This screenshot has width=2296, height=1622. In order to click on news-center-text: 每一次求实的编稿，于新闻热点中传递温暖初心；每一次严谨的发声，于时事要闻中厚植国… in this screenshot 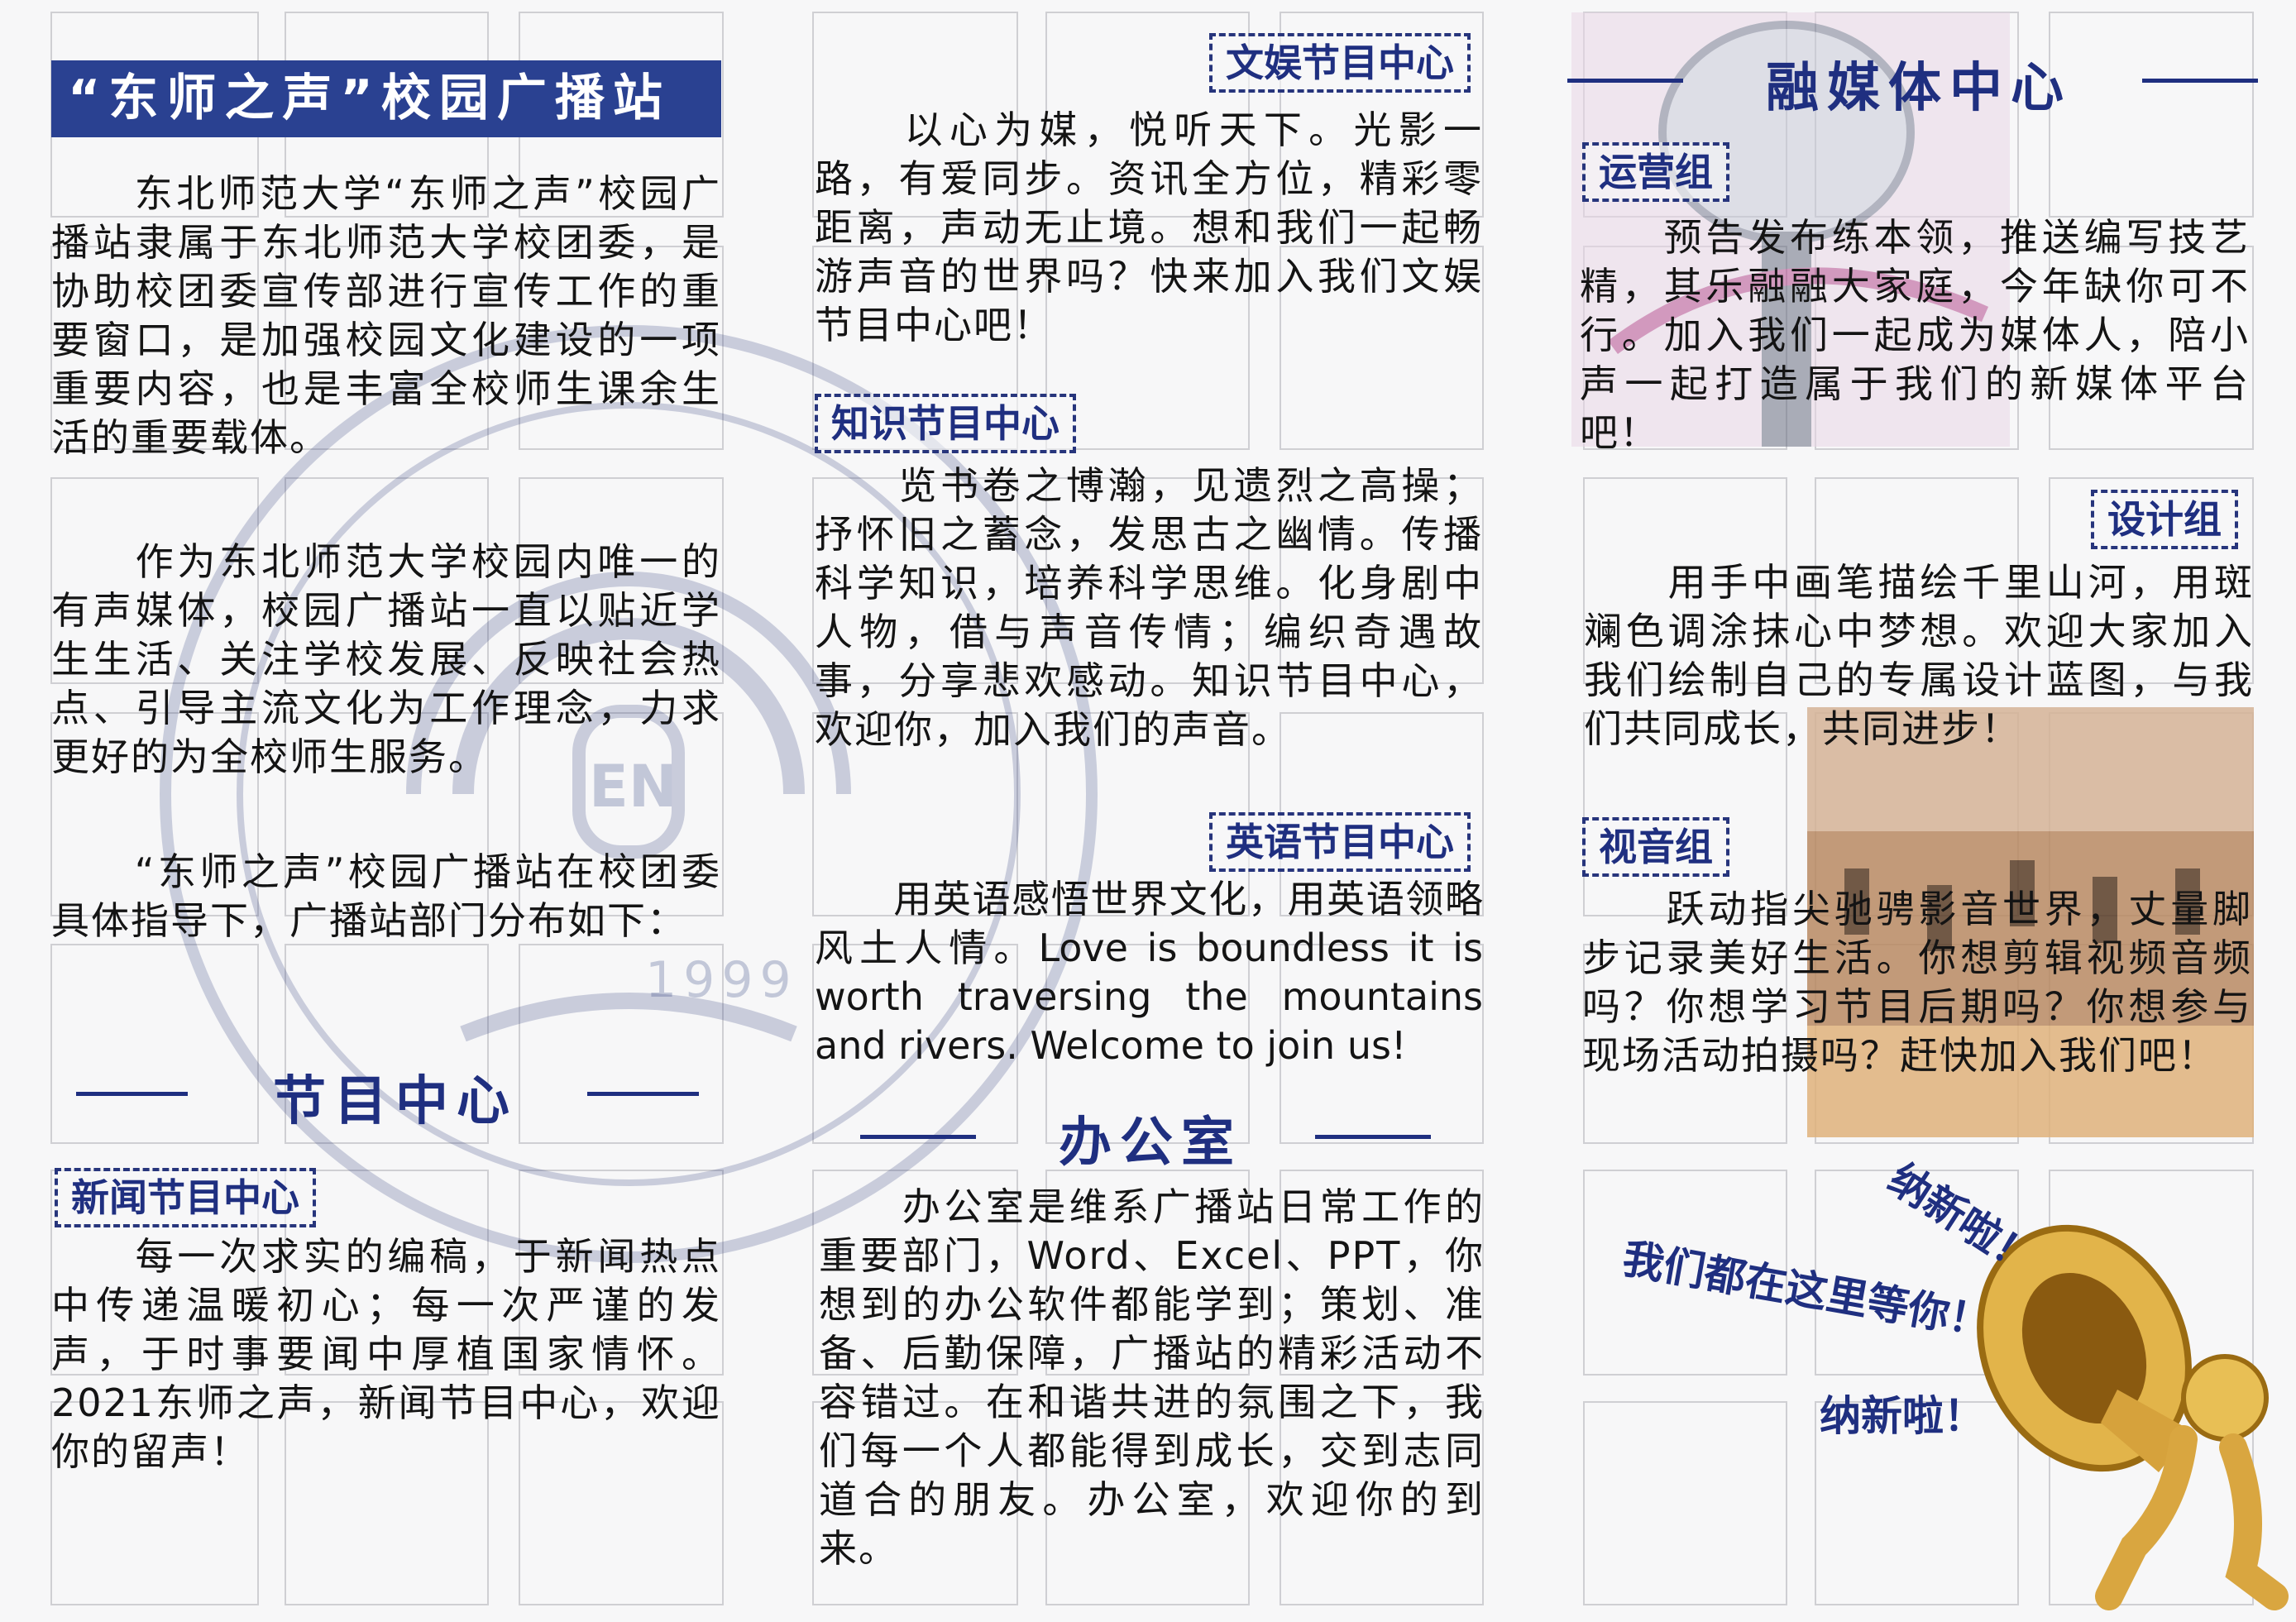, I will do `click(386, 1354)`.